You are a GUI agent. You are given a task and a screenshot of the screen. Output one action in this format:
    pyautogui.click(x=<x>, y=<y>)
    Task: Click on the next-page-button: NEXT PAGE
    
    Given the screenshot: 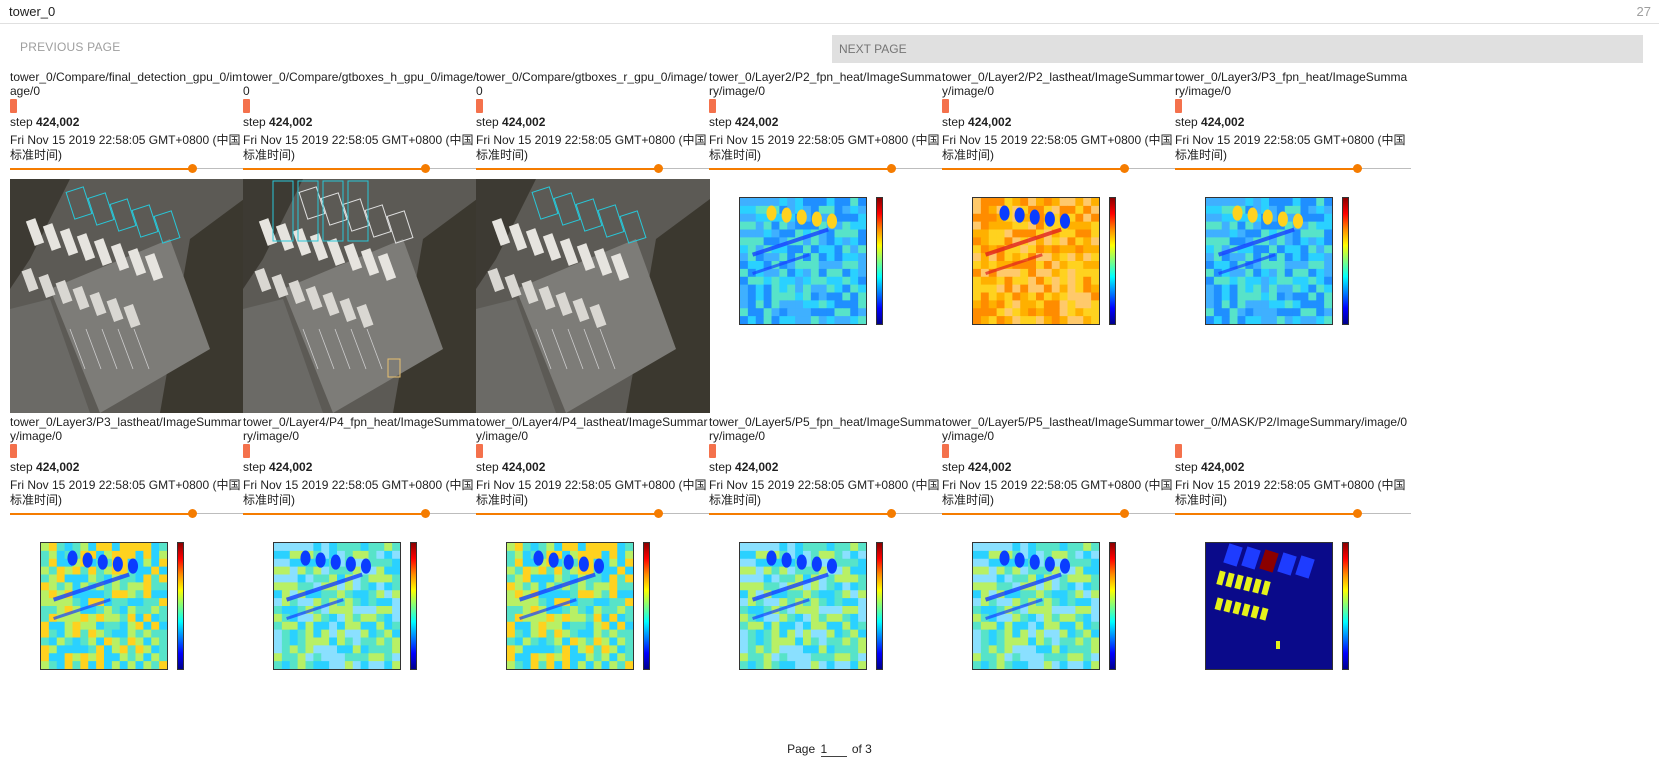 What is the action you would take?
    pyautogui.click(x=1237, y=49)
    